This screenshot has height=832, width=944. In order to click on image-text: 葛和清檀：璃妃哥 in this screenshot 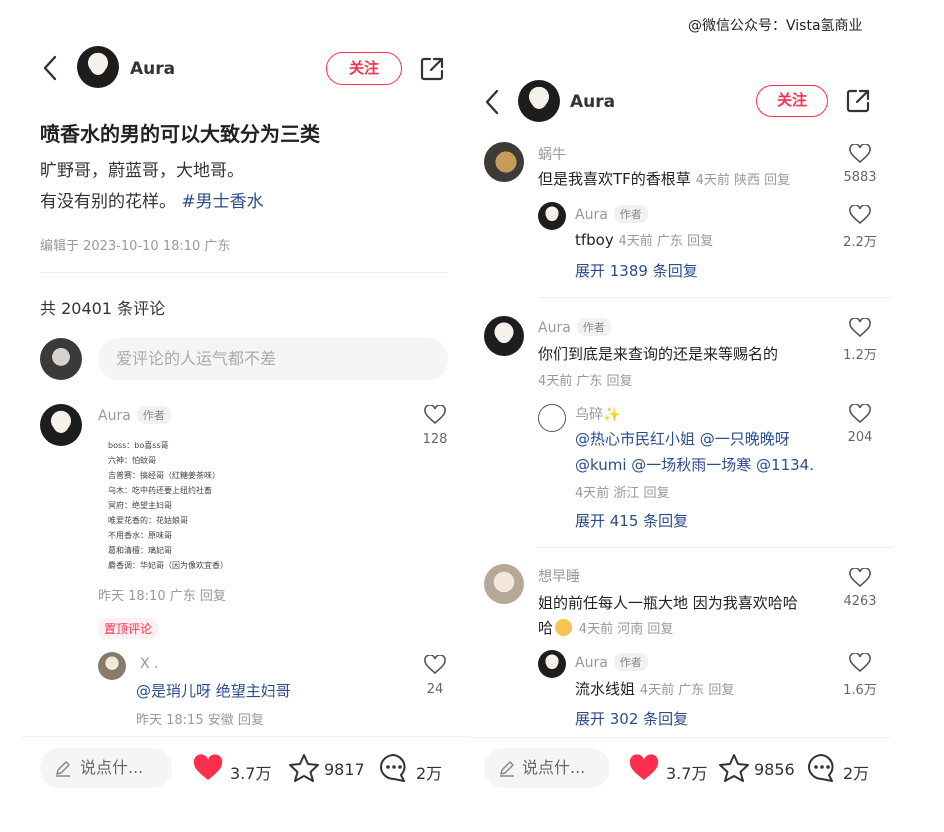, I will do `click(140, 550)`.